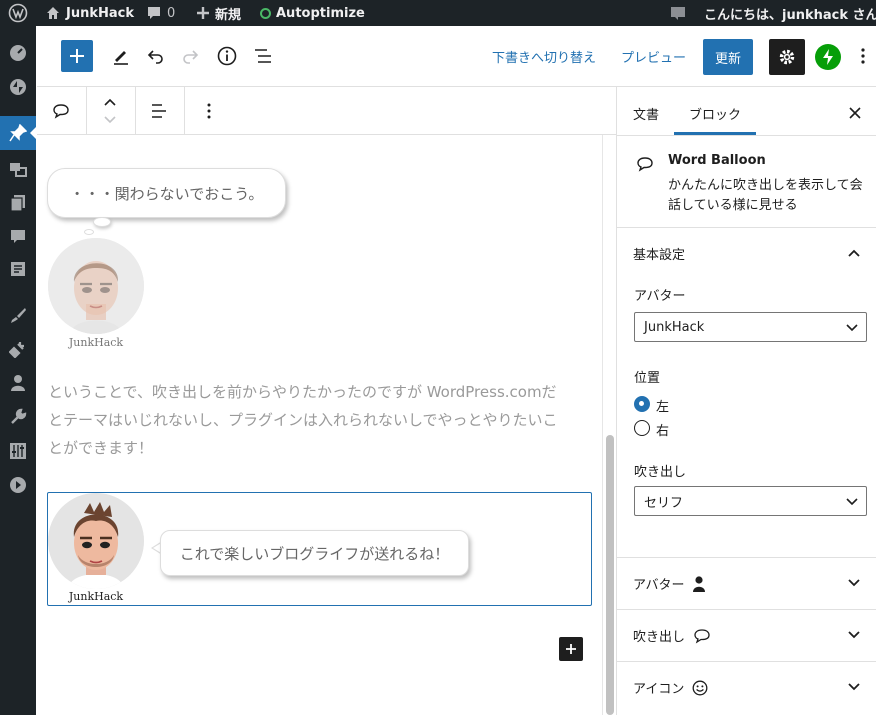  I want to click on balloon-select-value: セリフ, so click(664, 503).